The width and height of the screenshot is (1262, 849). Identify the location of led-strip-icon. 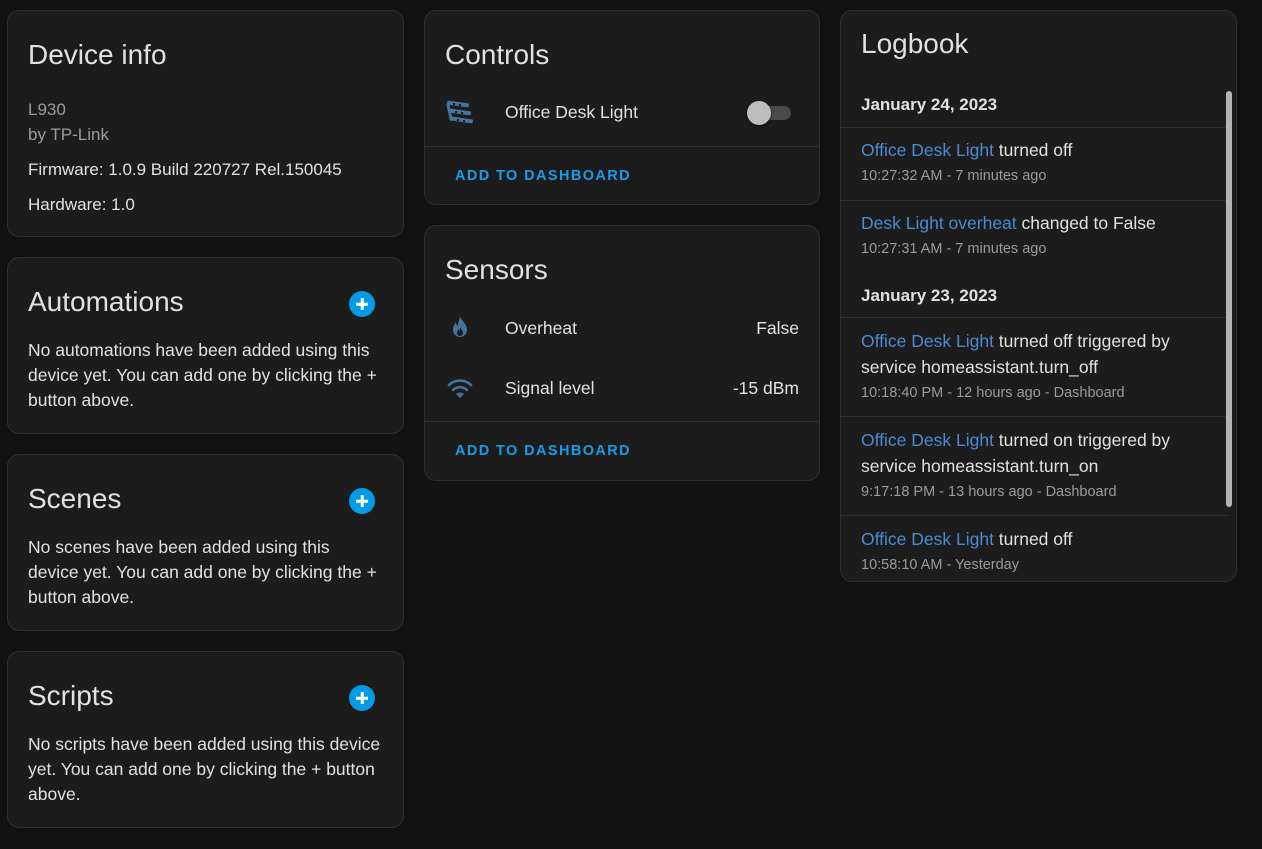
(460, 112).